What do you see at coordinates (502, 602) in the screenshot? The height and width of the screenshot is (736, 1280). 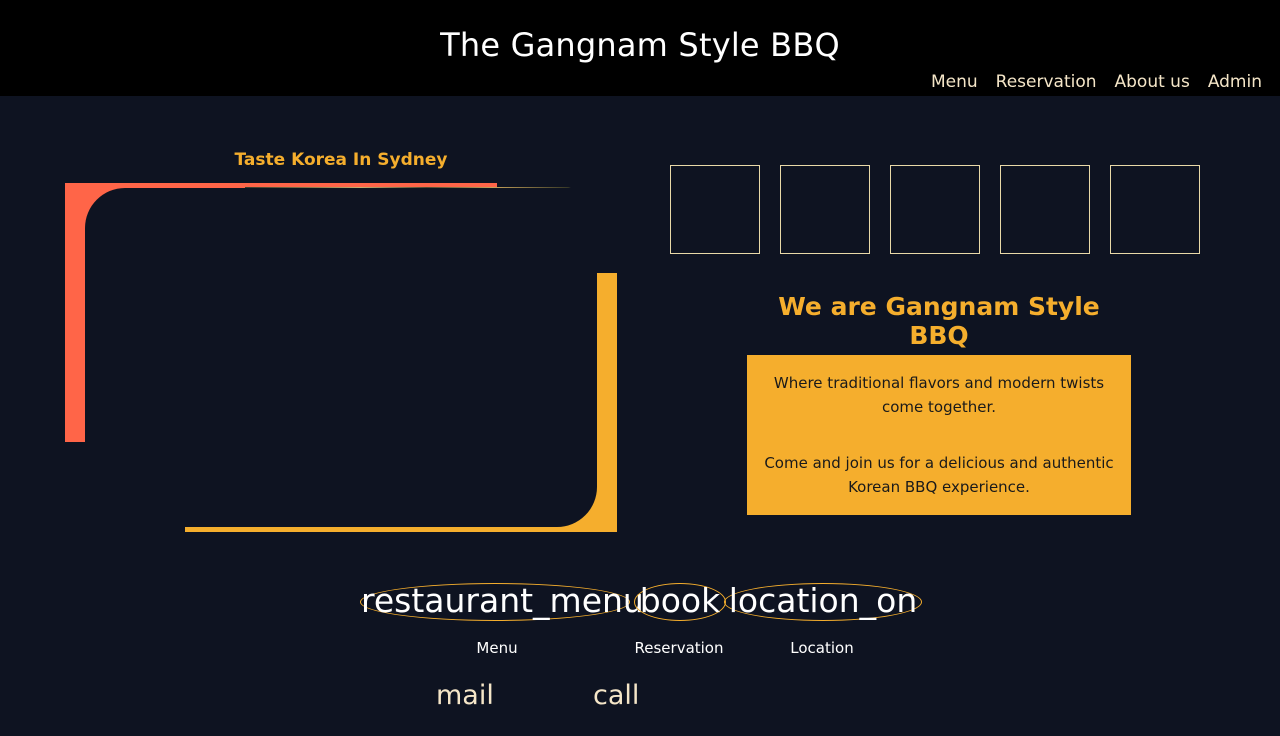 I see `restaurant-menu-icon: restaurant_menu` at bounding box center [502, 602].